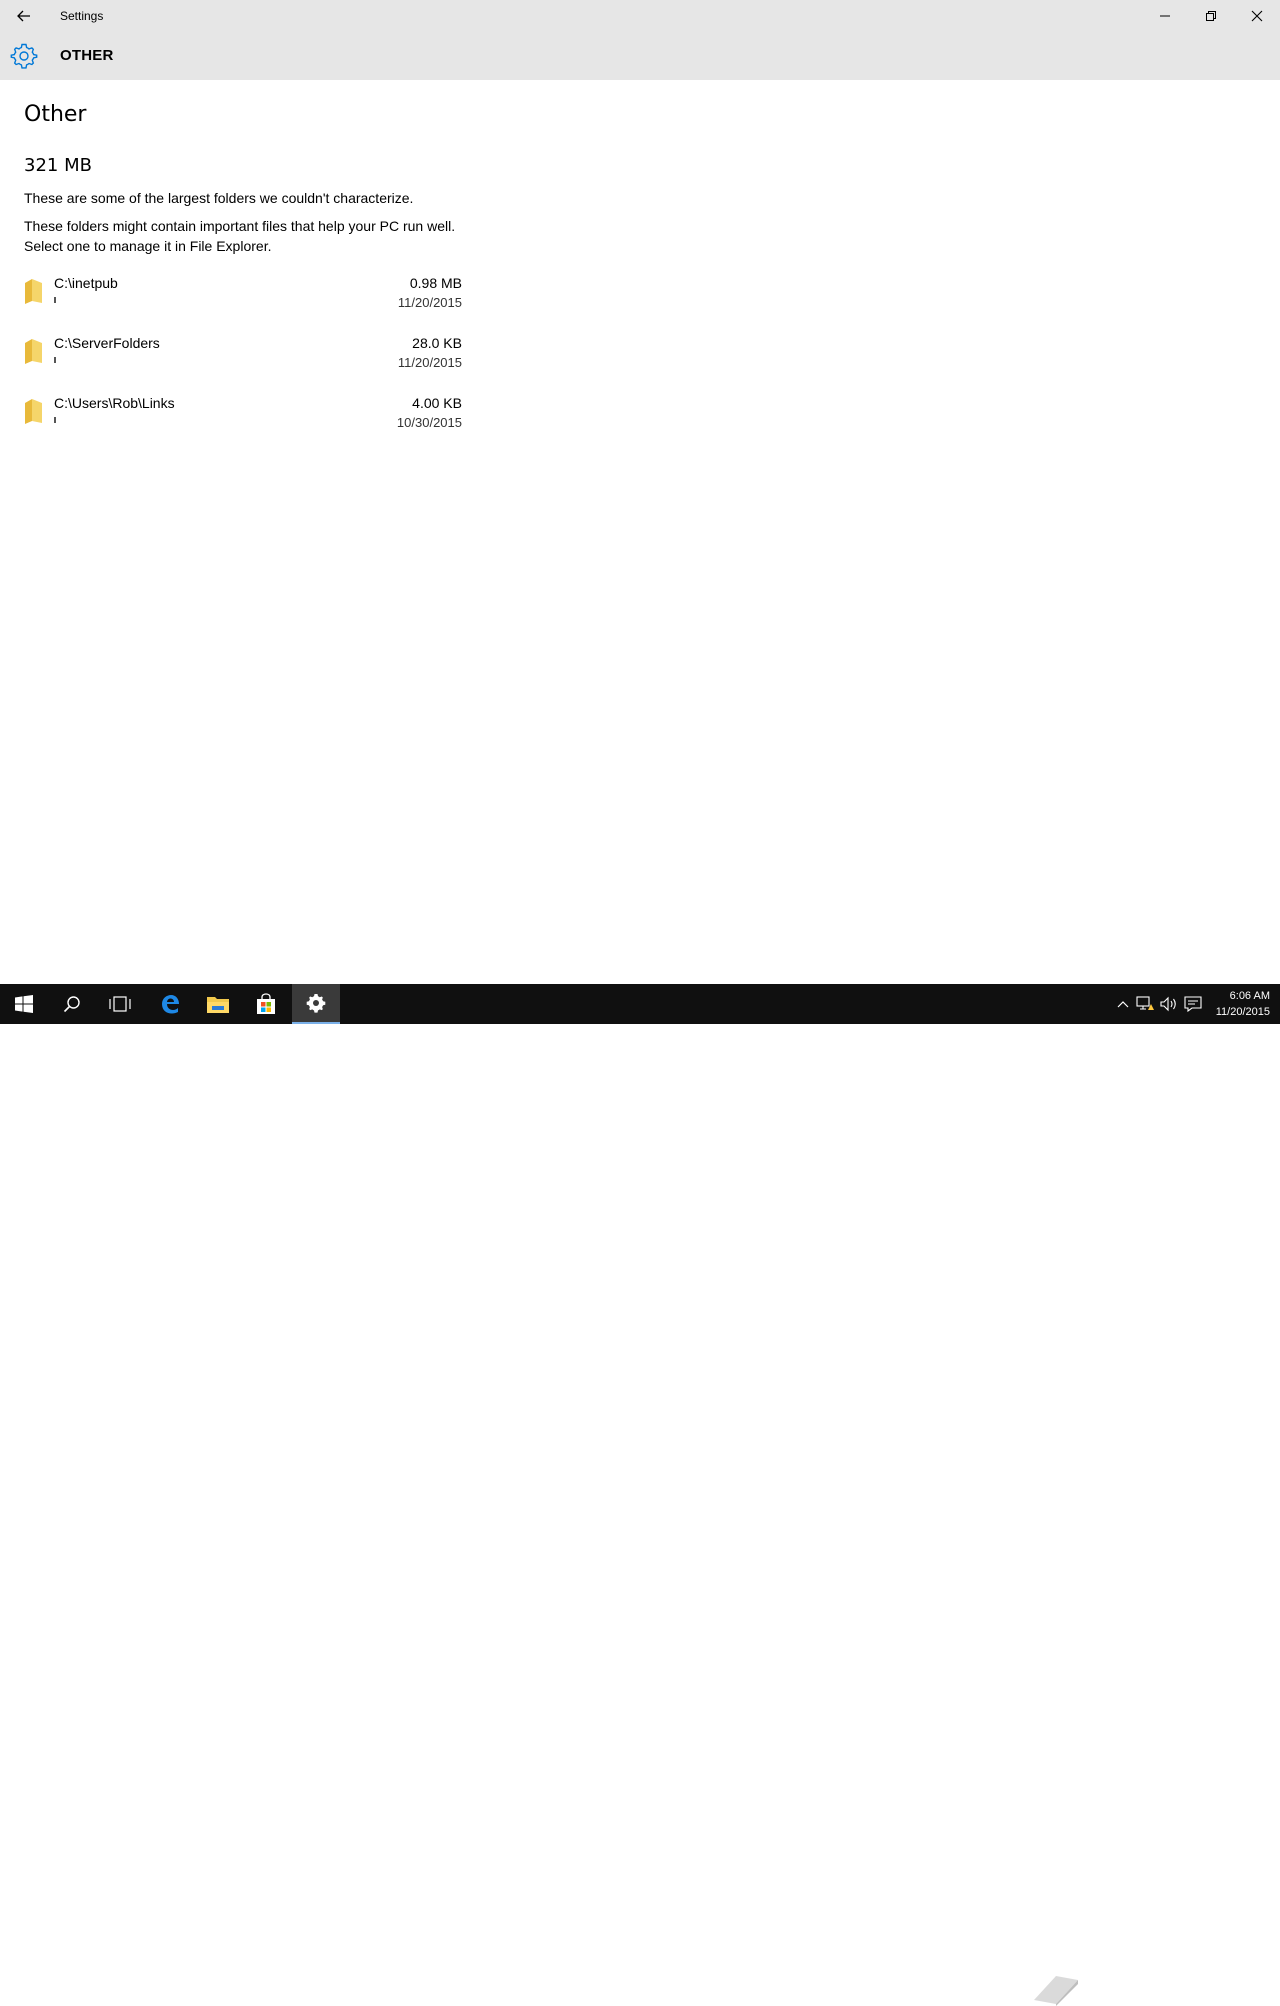 This screenshot has width=1280, height=2006. What do you see at coordinates (429, 422) in the screenshot?
I see `folder-date: 10/30/2015` at bounding box center [429, 422].